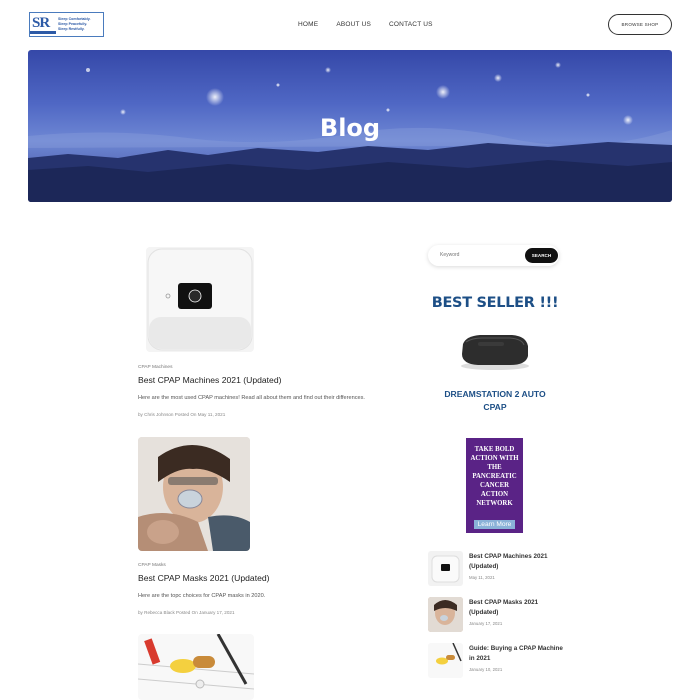  I want to click on nav-home: HOME, so click(308, 24).